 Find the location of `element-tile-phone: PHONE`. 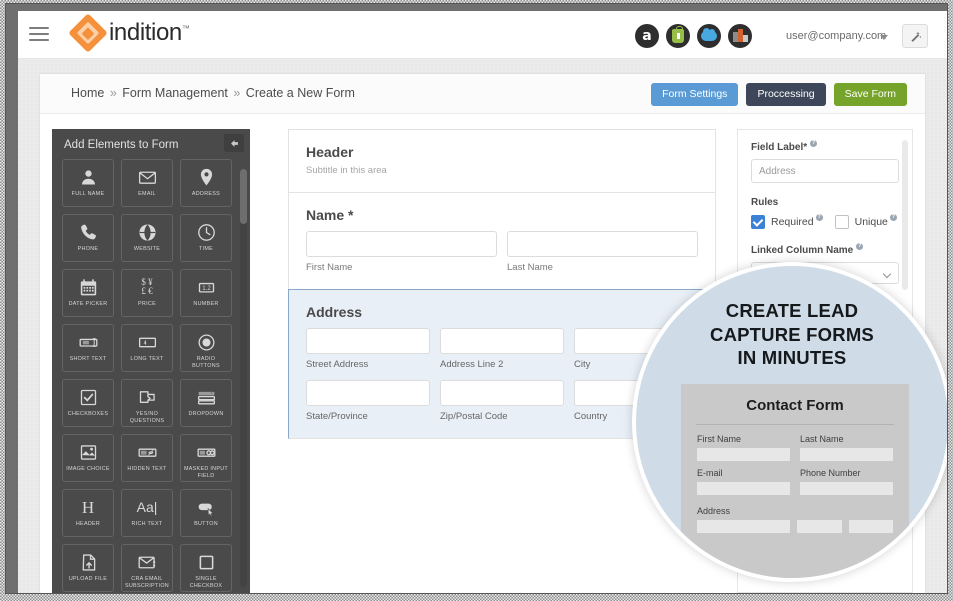

element-tile-phone: PHONE is located at coordinates (88, 238).